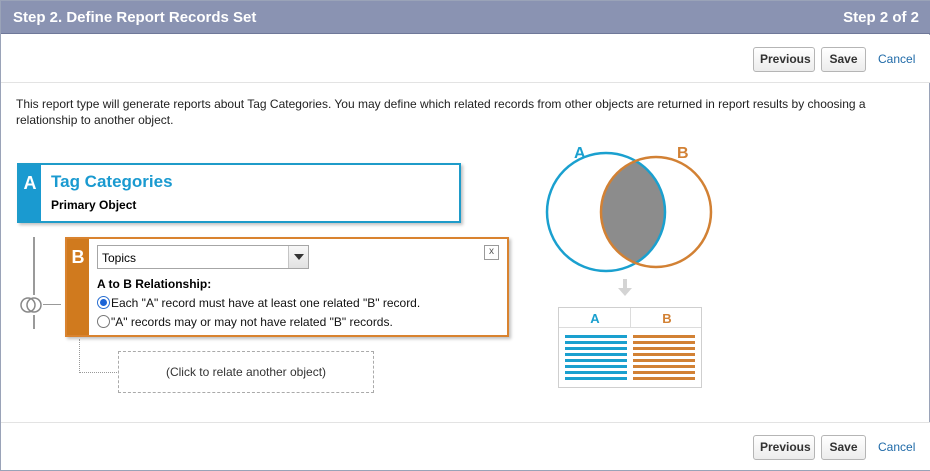  I want to click on radio-required, so click(103, 302).